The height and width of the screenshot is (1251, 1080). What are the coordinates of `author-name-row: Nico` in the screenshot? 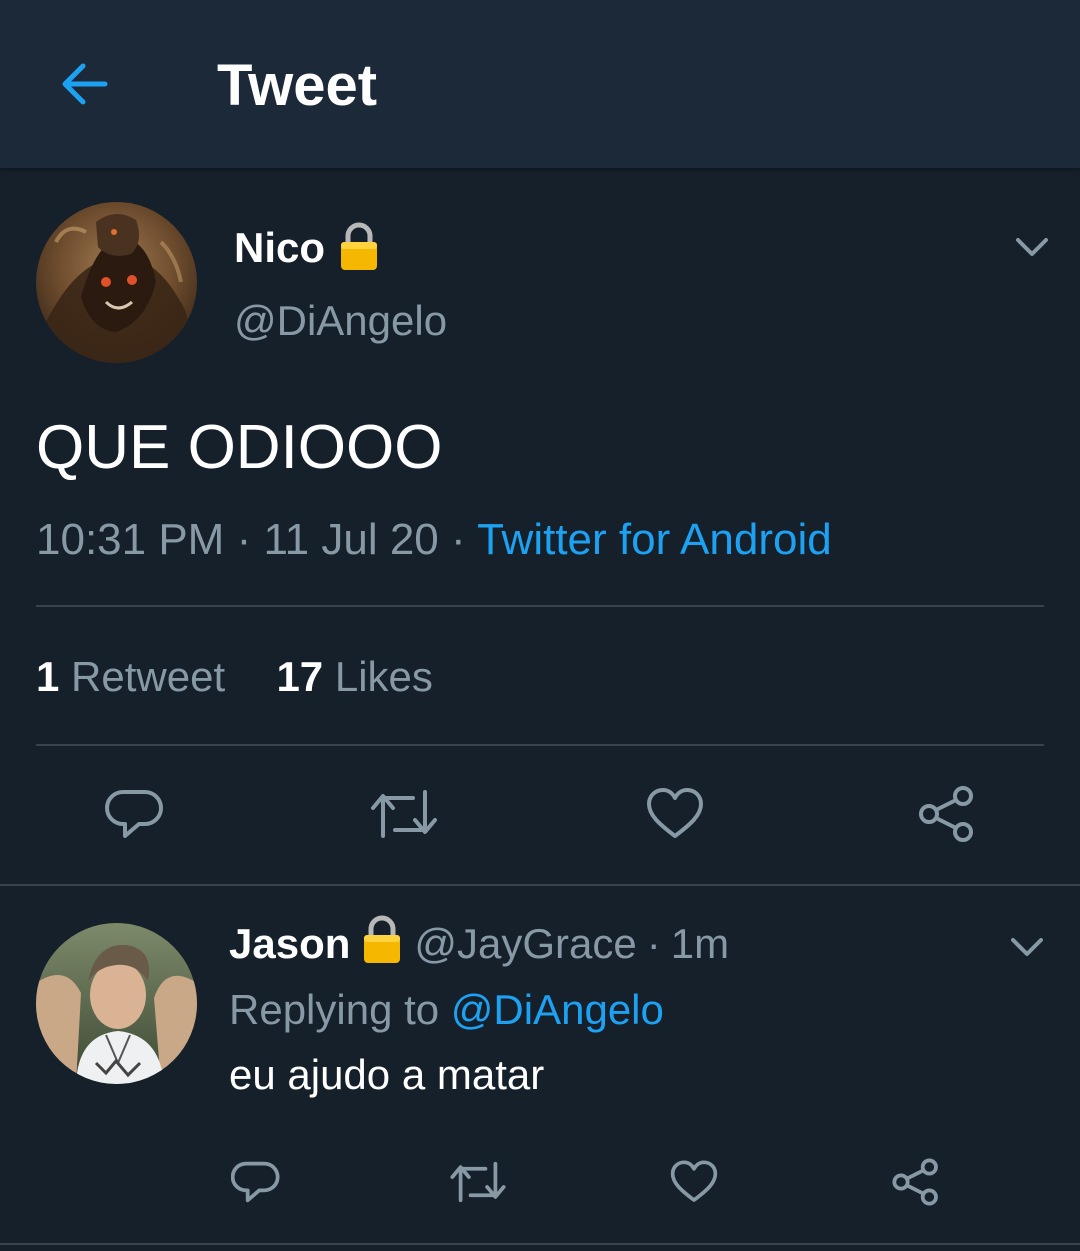 It's located at (306, 248).